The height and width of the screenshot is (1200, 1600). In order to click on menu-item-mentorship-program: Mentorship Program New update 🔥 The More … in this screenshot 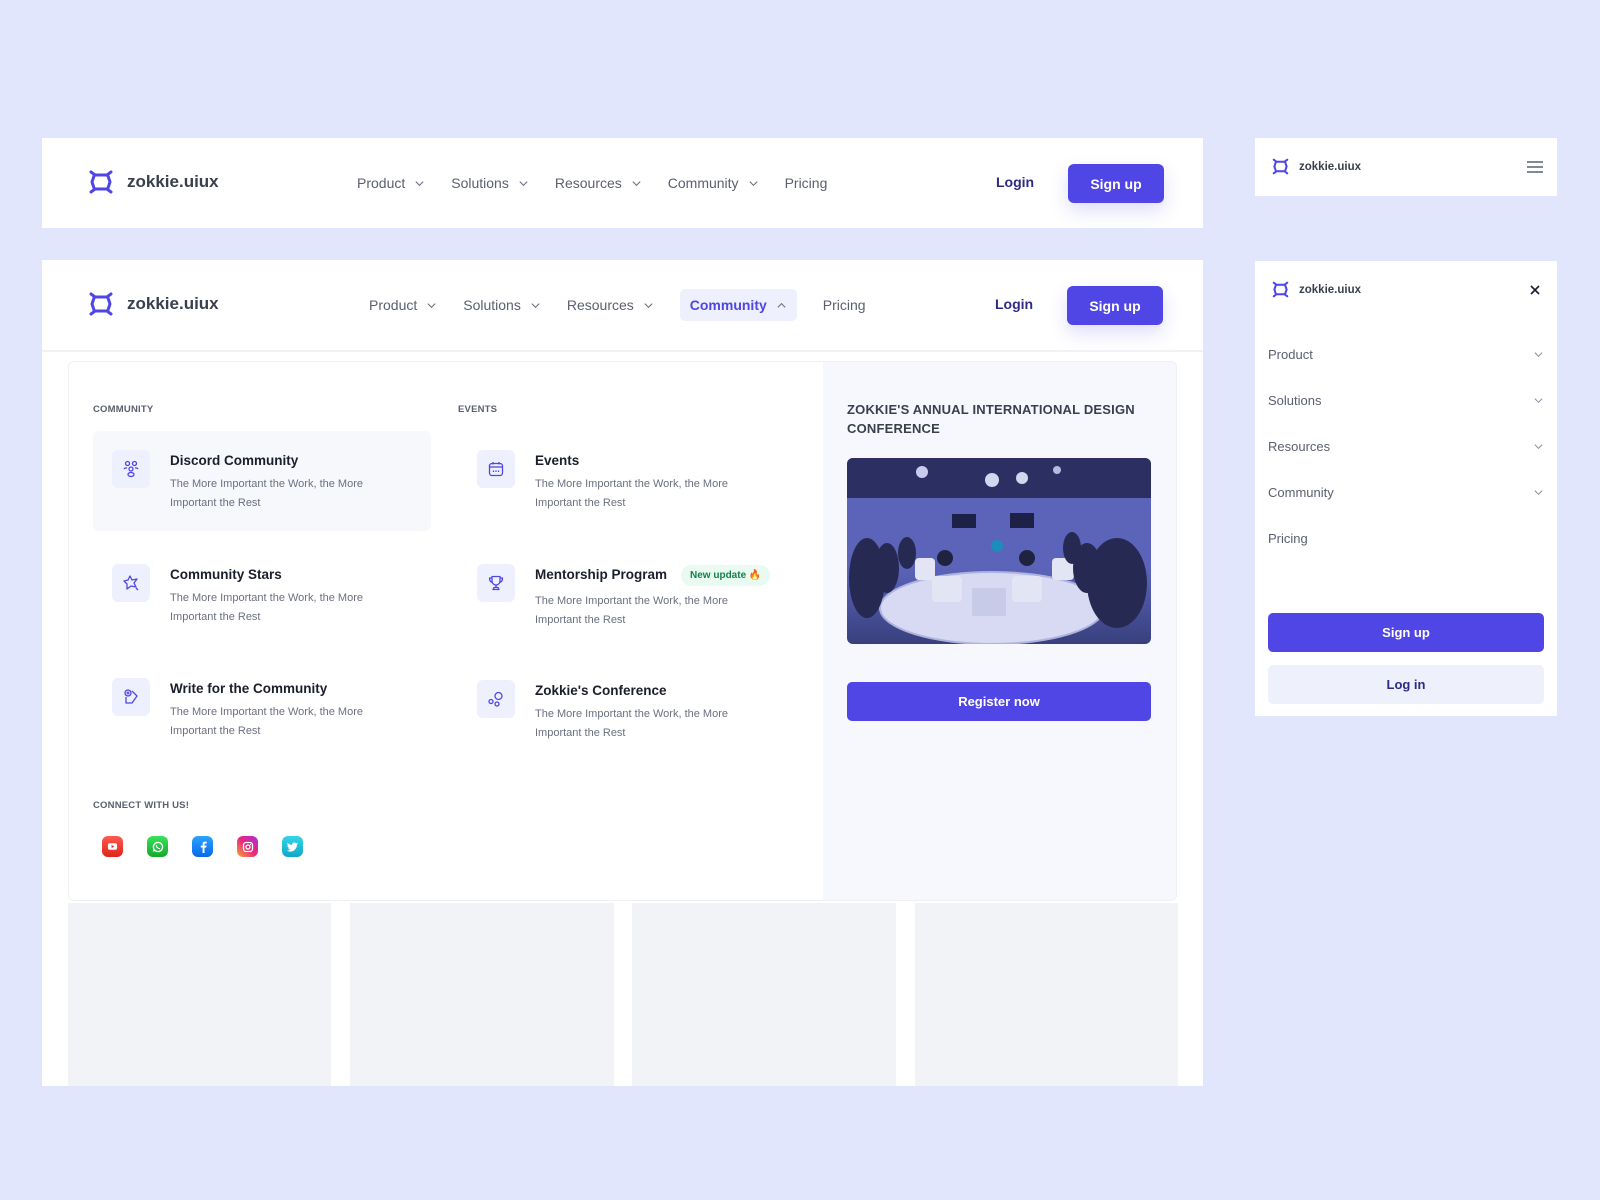, I will do `click(638, 595)`.